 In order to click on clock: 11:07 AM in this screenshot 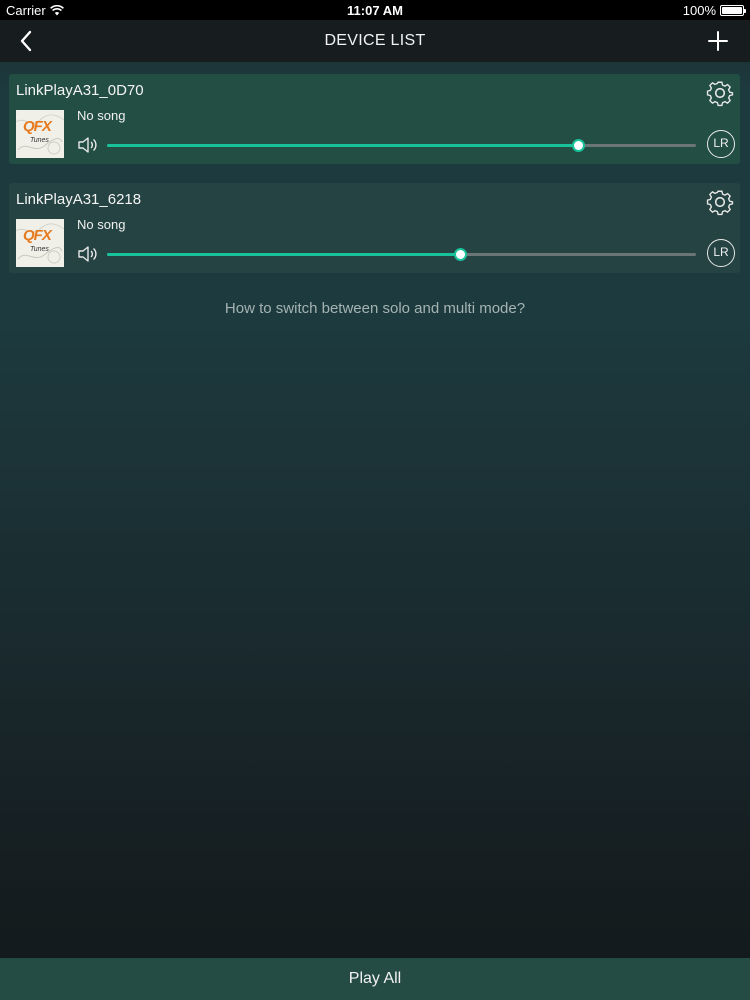, I will do `click(375, 10)`.